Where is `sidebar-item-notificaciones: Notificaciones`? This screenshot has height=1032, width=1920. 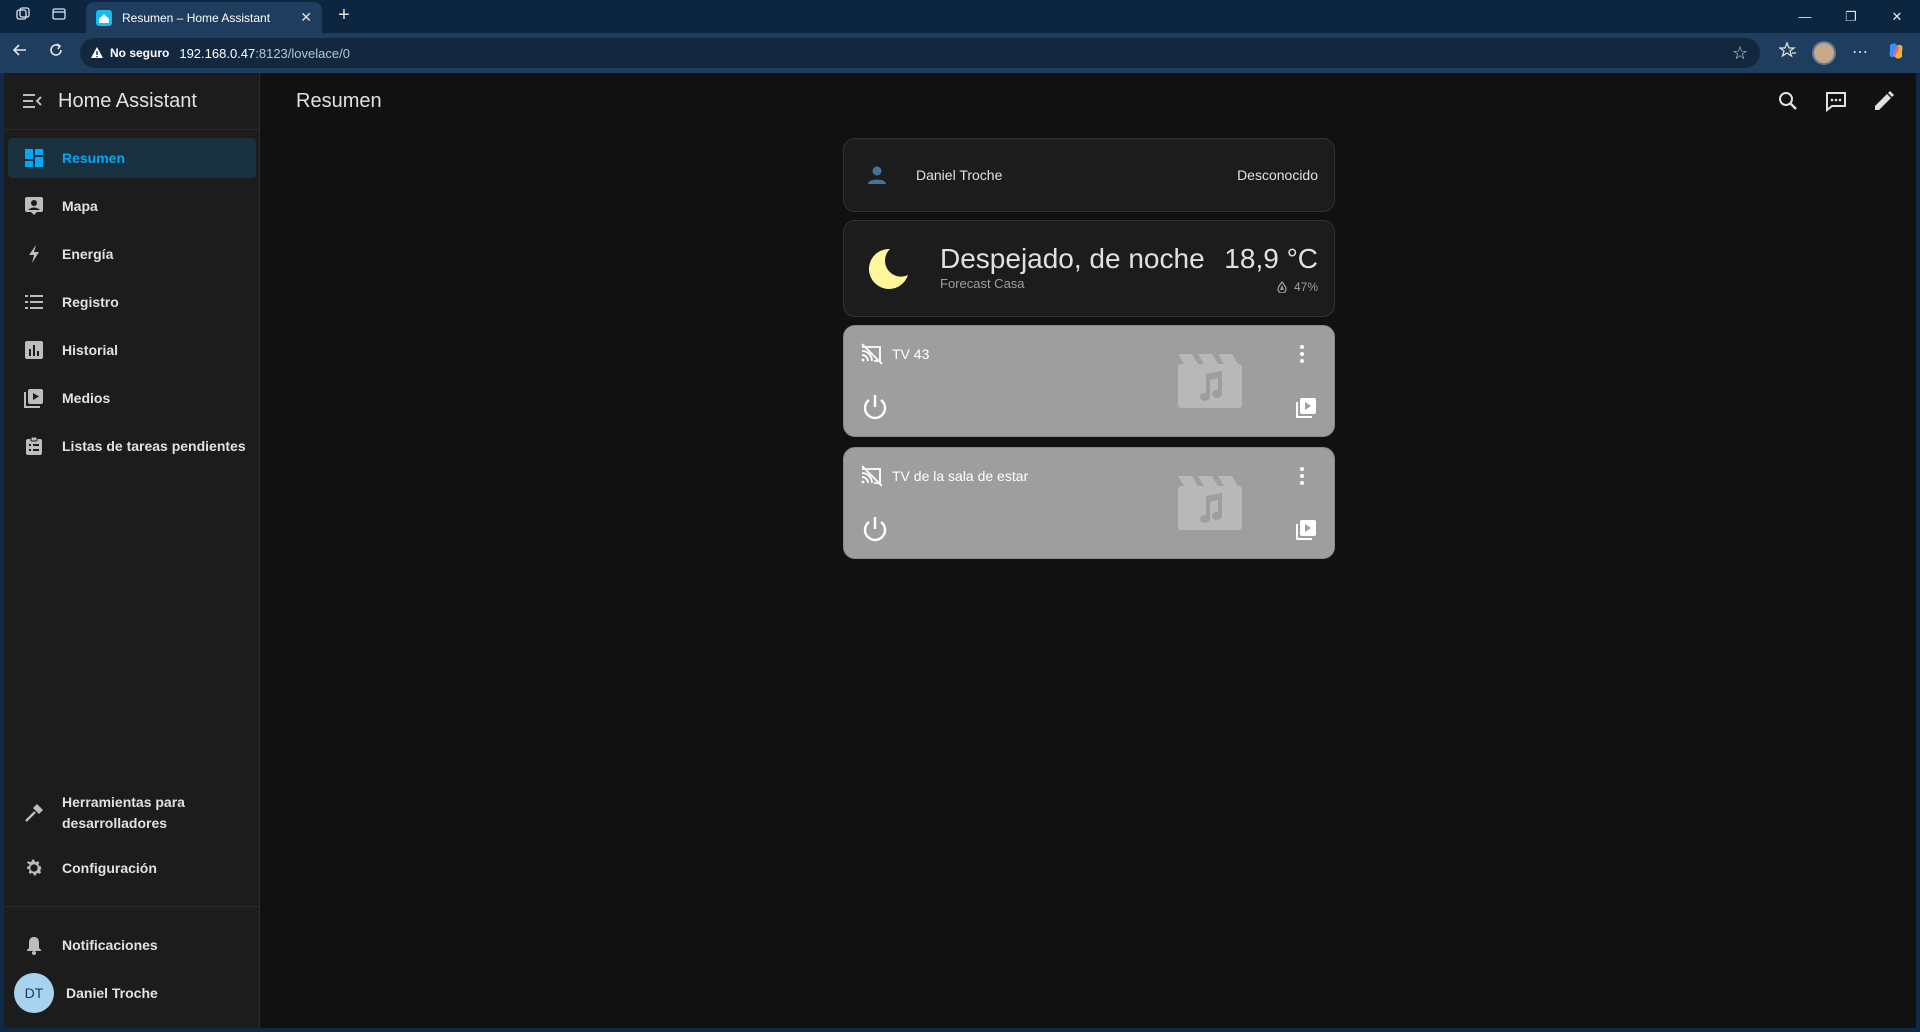 sidebar-item-notificaciones: Notificaciones is located at coordinates (132, 945).